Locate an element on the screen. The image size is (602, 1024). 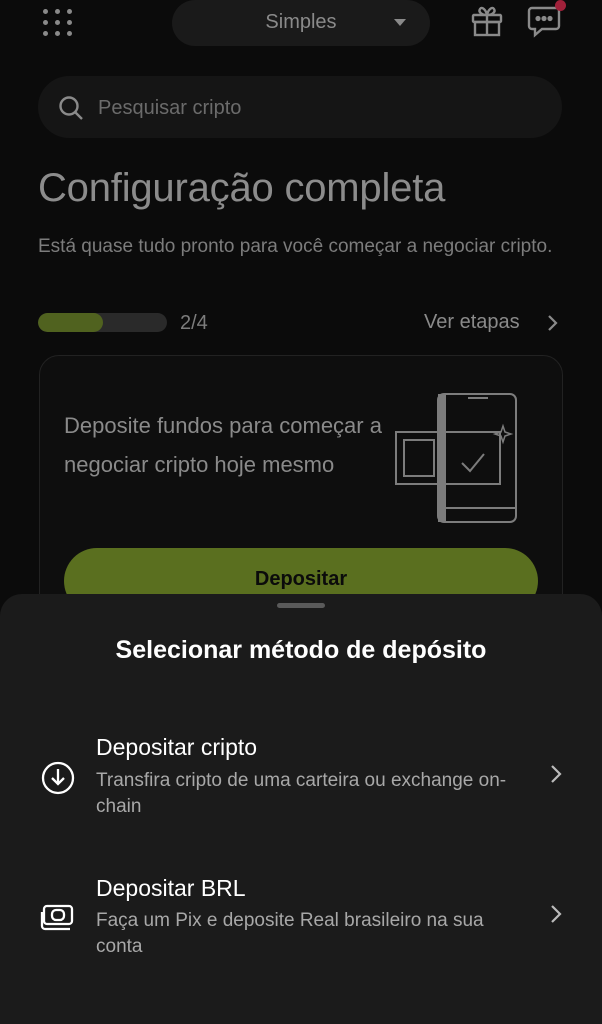
view-steps-link: Ver etapas is located at coordinates (472, 322).